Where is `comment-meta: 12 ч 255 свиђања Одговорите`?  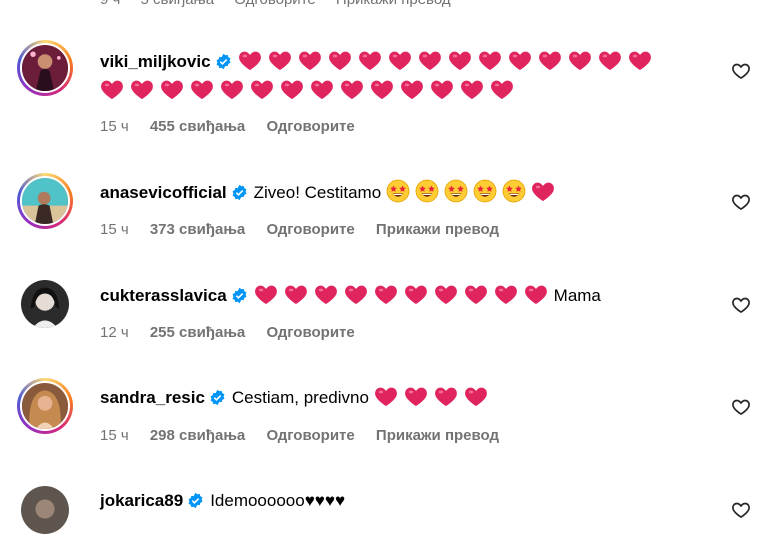 comment-meta: 12 ч 255 свиђања Одговорите is located at coordinates (236, 332).